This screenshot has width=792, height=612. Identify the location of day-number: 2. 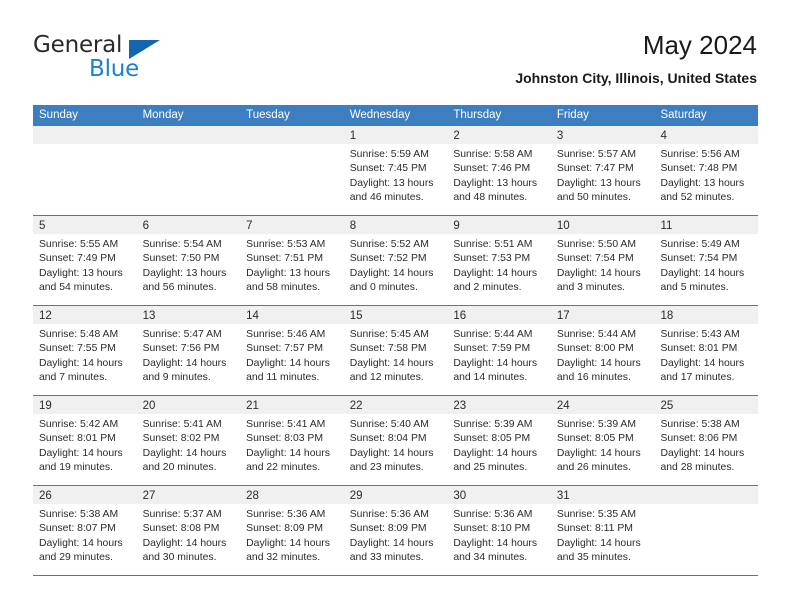
(456, 136).